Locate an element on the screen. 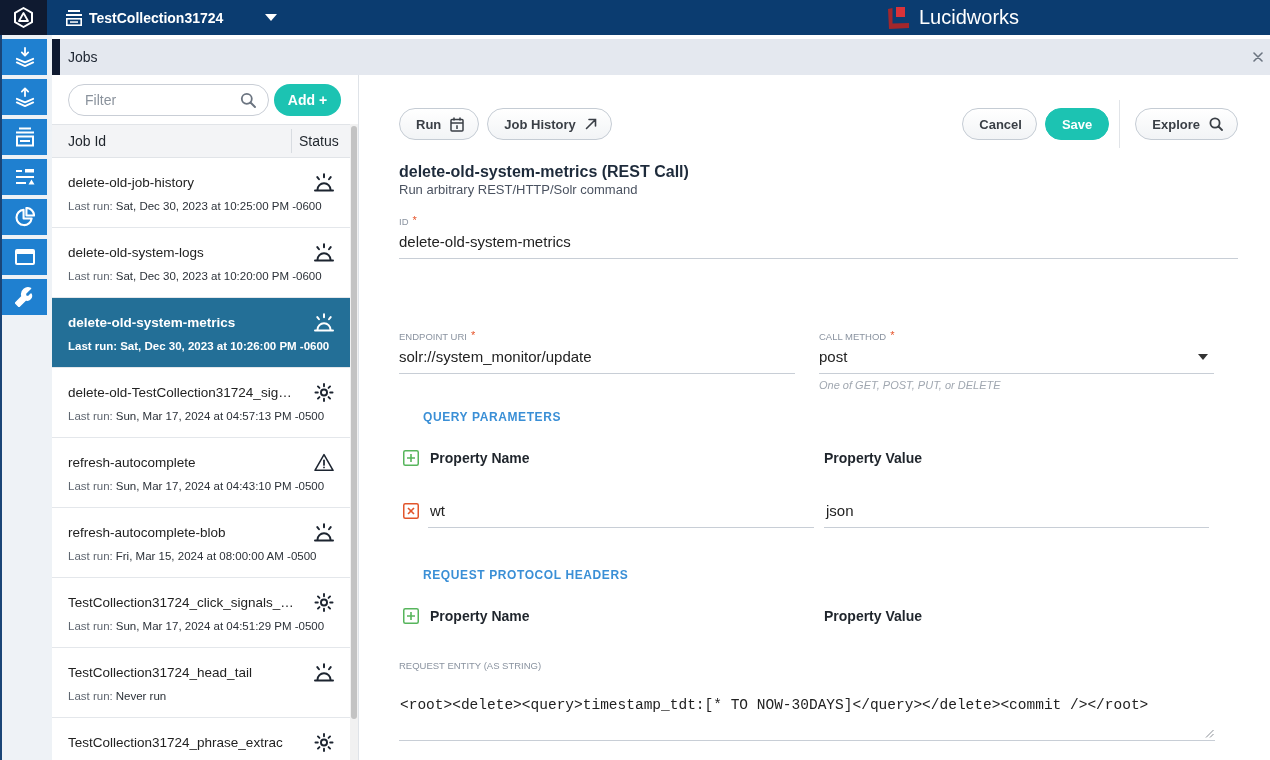 This screenshot has height=760, width=1270. section-title: REQUEST PROTOCOL HEADERS is located at coordinates (526, 575).